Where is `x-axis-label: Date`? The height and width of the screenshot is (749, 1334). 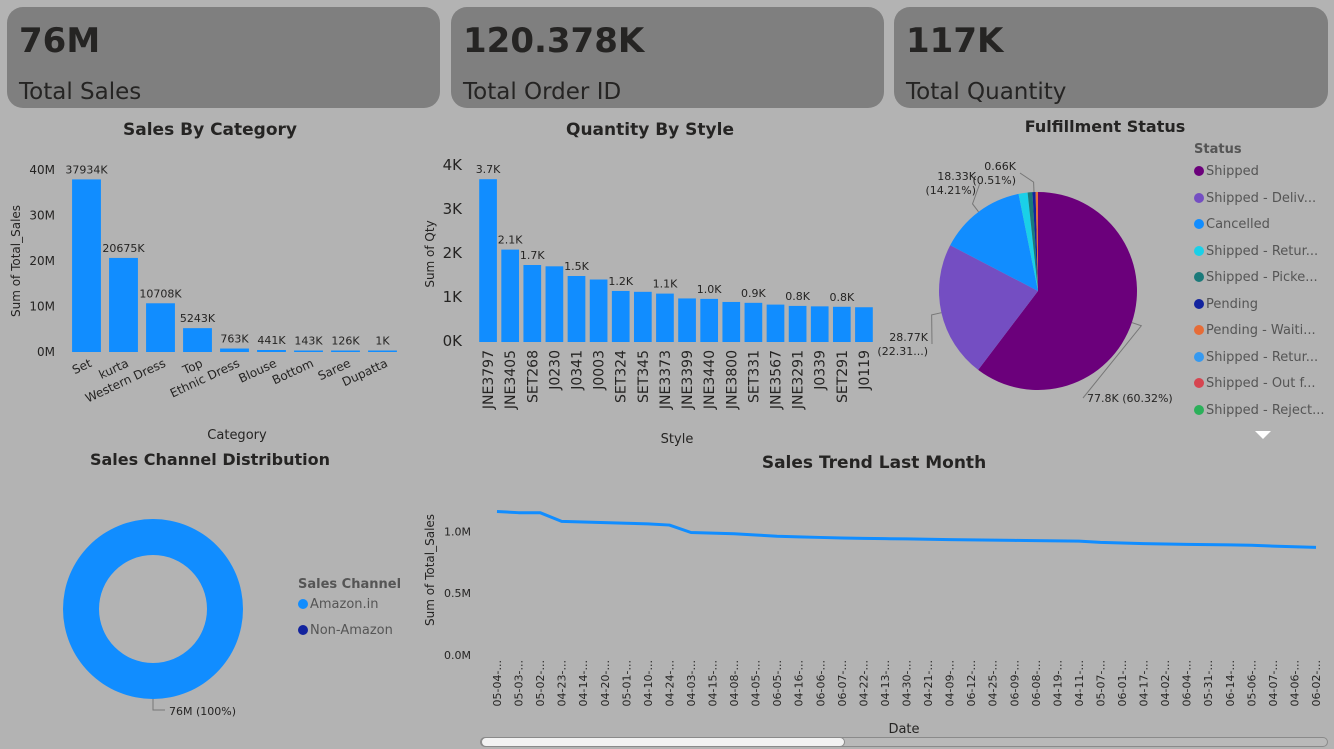 x-axis-label: Date is located at coordinates (903, 729).